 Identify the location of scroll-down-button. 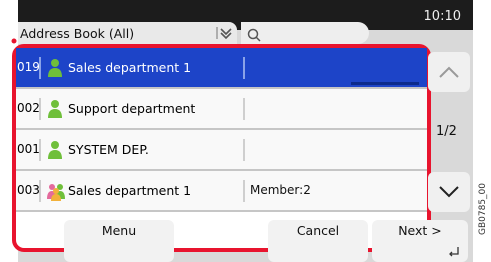
(449, 192).